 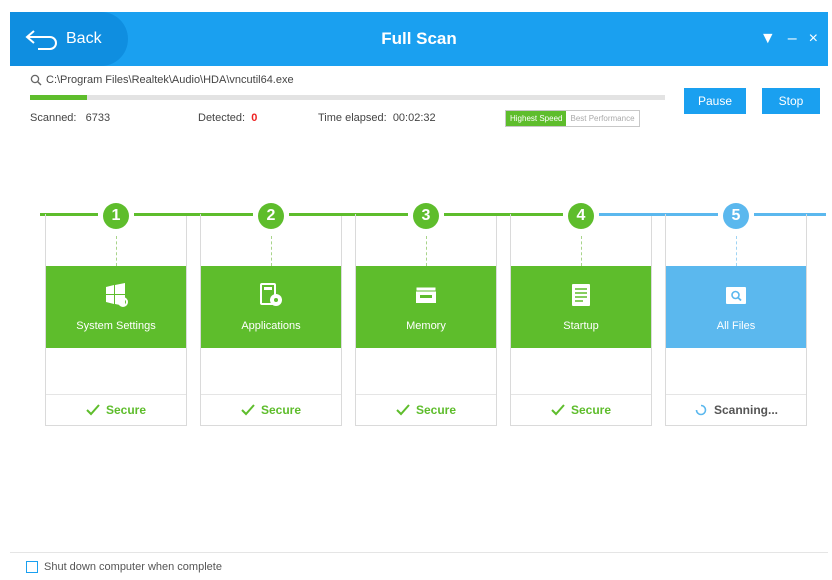 I want to click on step-number: 5, so click(x=736, y=216).